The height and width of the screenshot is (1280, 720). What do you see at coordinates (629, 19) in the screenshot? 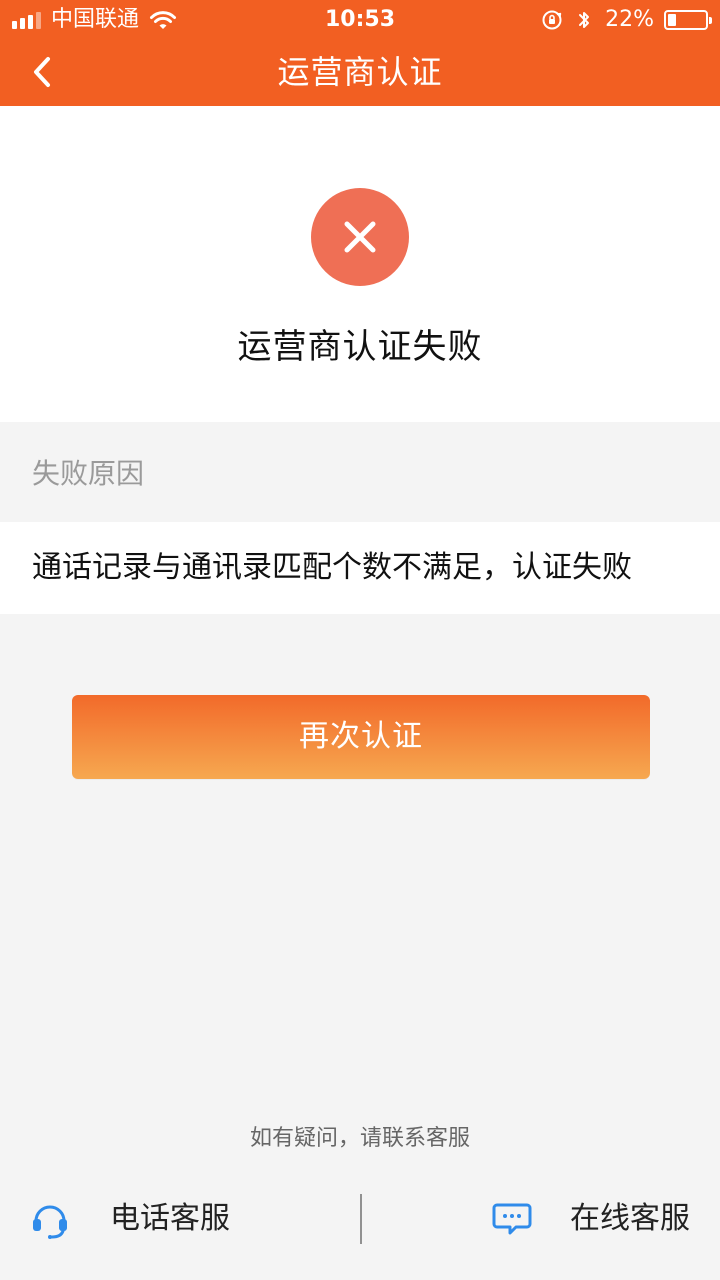
I see `battery-percentage: 22%` at bounding box center [629, 19].